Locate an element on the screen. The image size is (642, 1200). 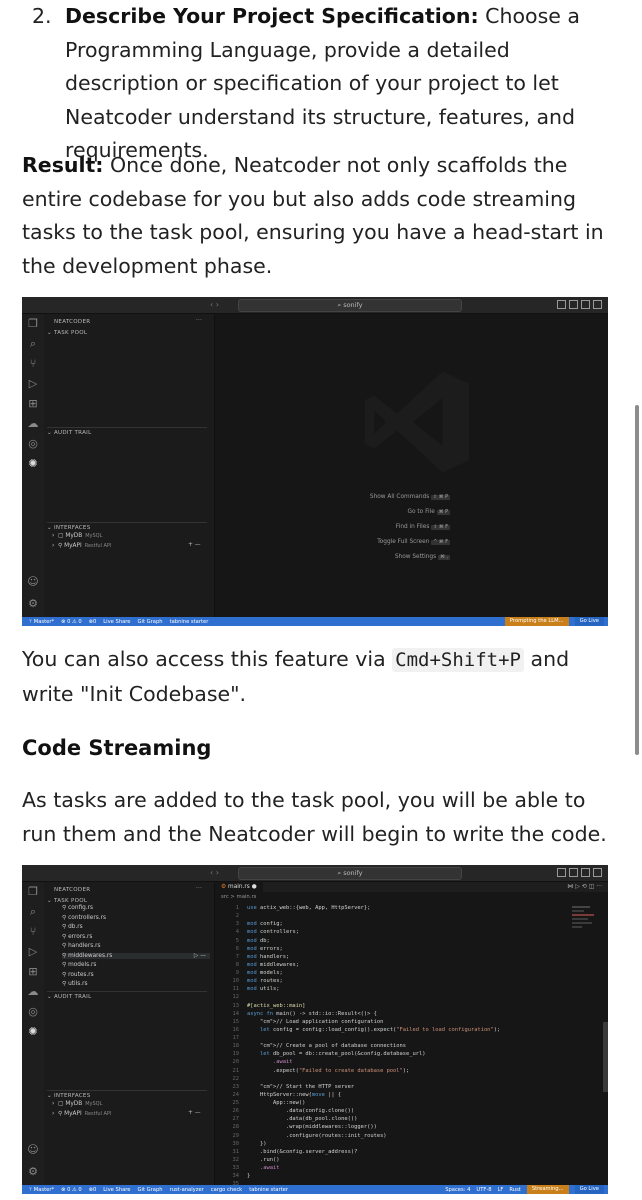
line-number: 25 is located at coordinates (236, 1103).